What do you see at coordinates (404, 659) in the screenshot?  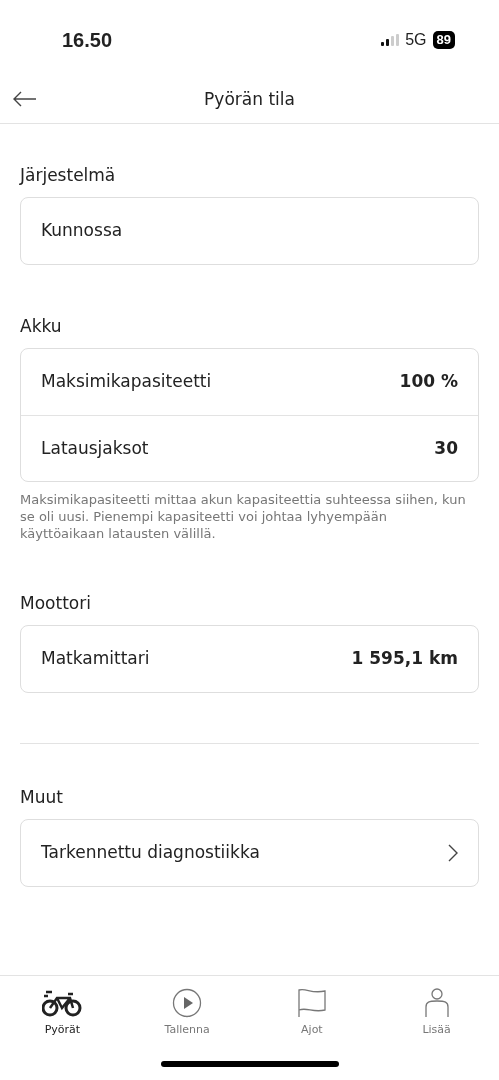 I see `row-value: 1 595,1 km` at bounding box center [404, 659].